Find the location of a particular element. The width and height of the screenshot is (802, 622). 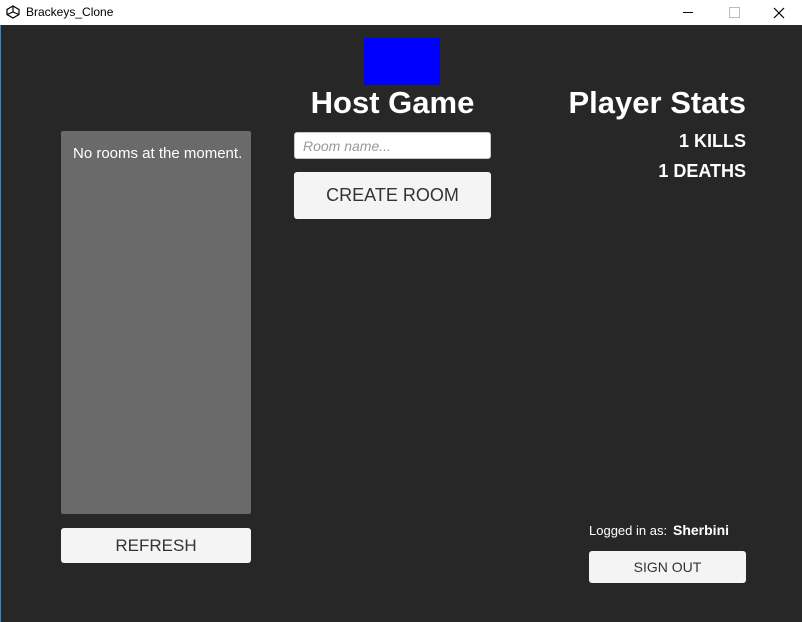

refresh-button: REFRESH is located at coordinates (156, 545).